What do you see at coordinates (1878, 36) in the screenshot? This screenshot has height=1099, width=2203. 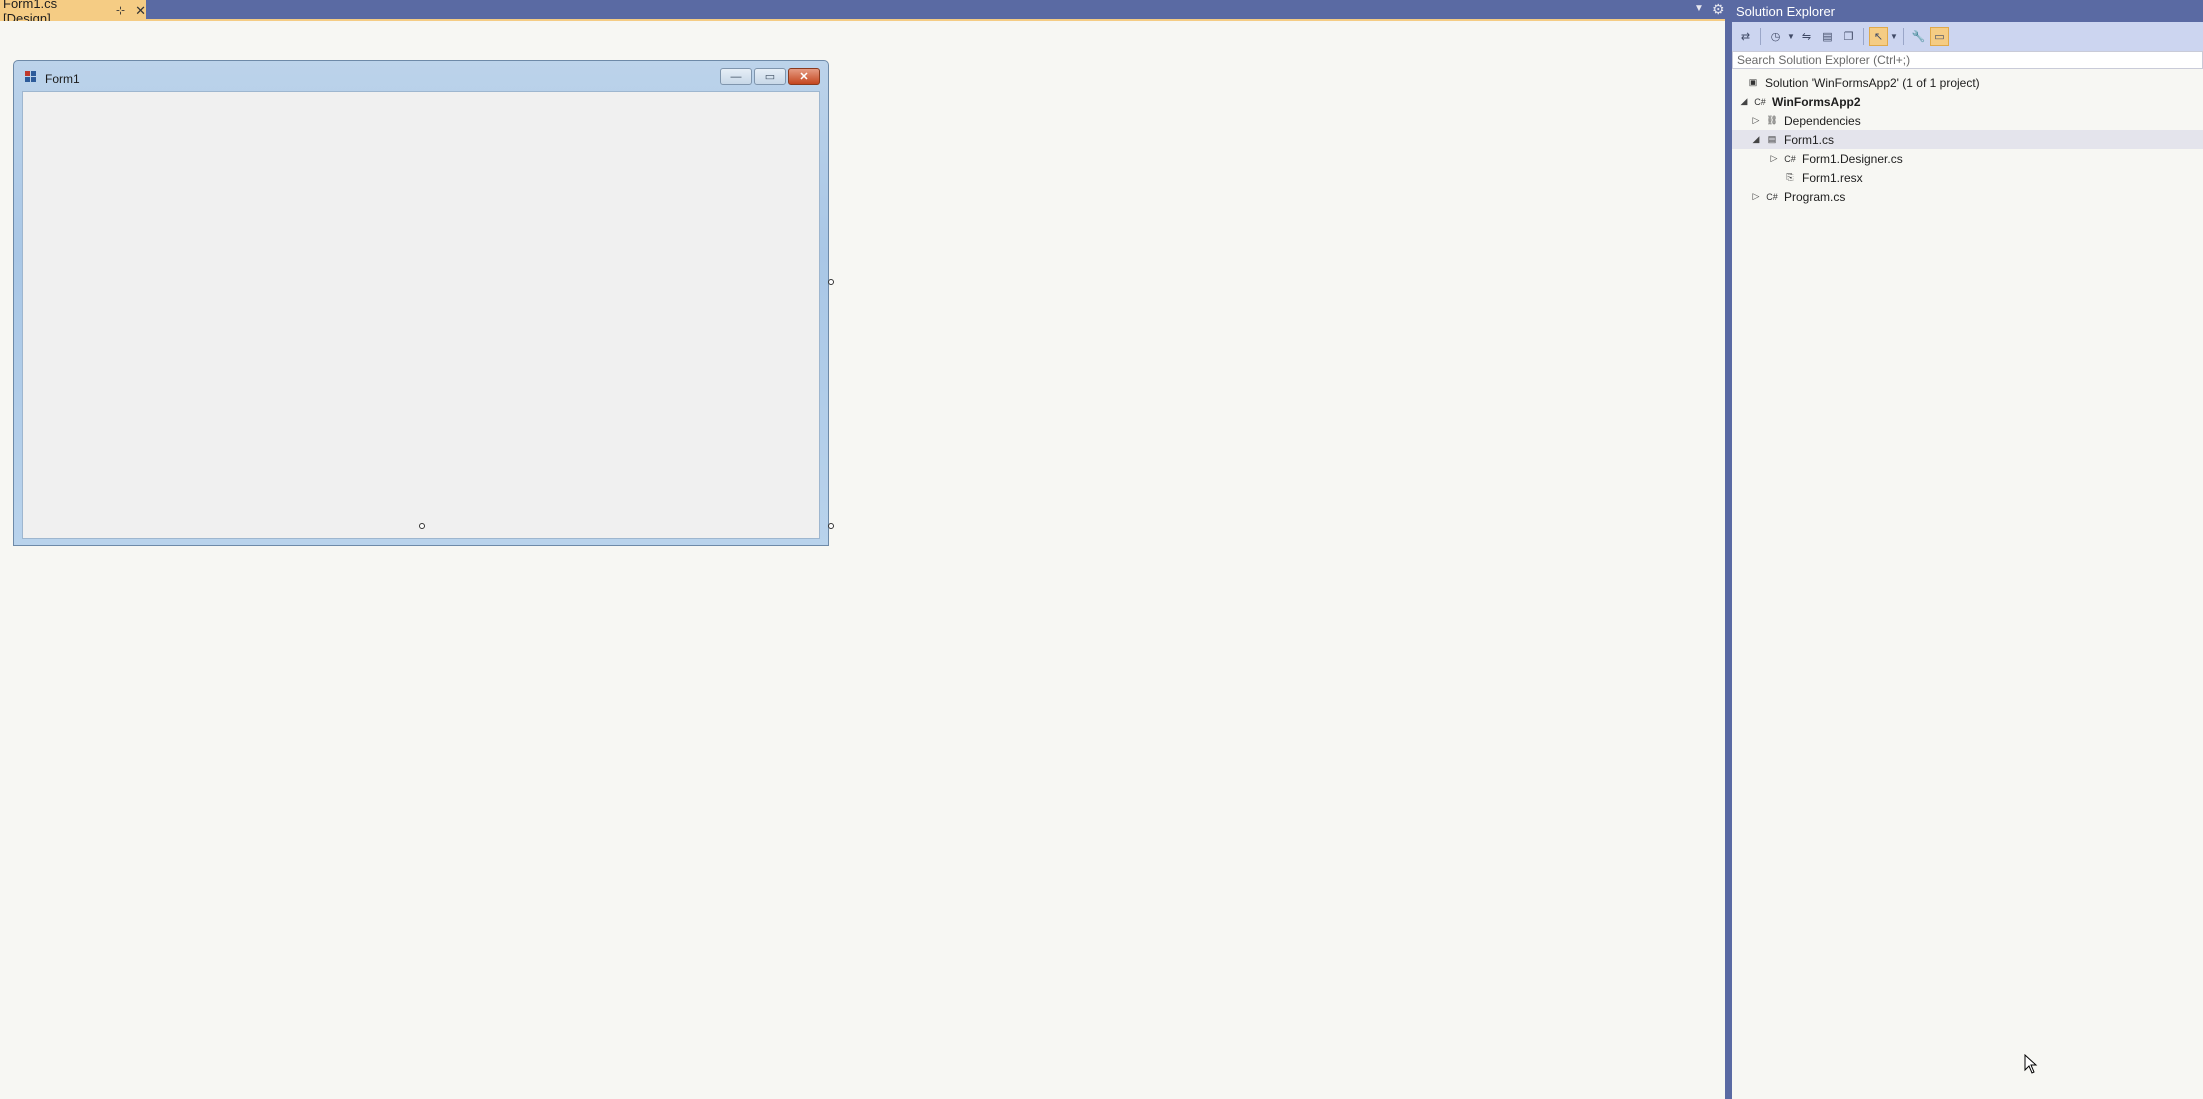 I see `track-active-item-icon: ↖` at bounding box center [1878, 36].